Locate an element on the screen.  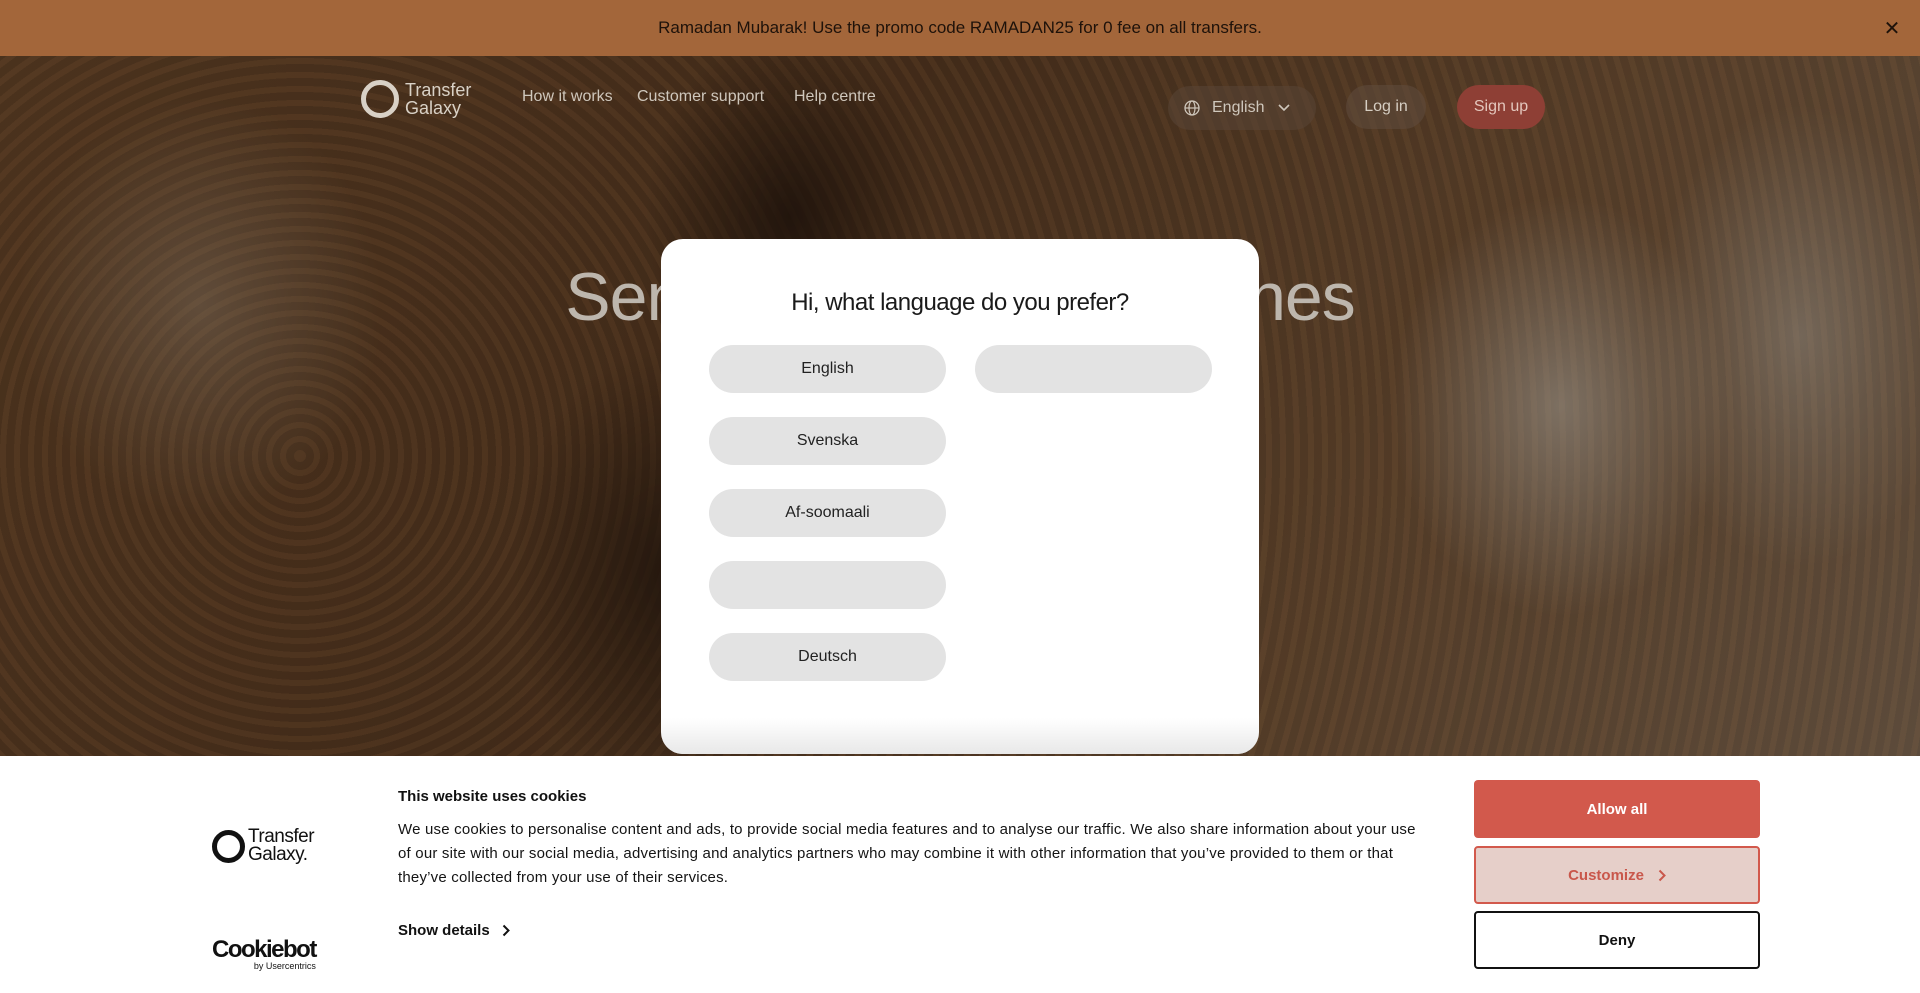
modal-title: Hi, what language do you prefer? is located at coordinates (960, 302).